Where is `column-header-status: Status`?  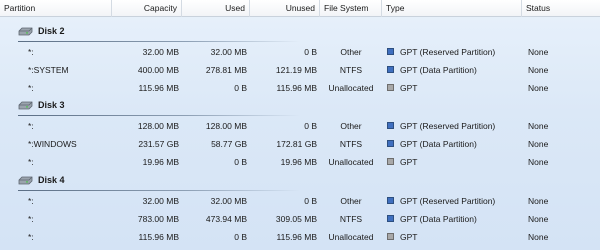 column-header-status: Status is located at coordinates (561, 8).